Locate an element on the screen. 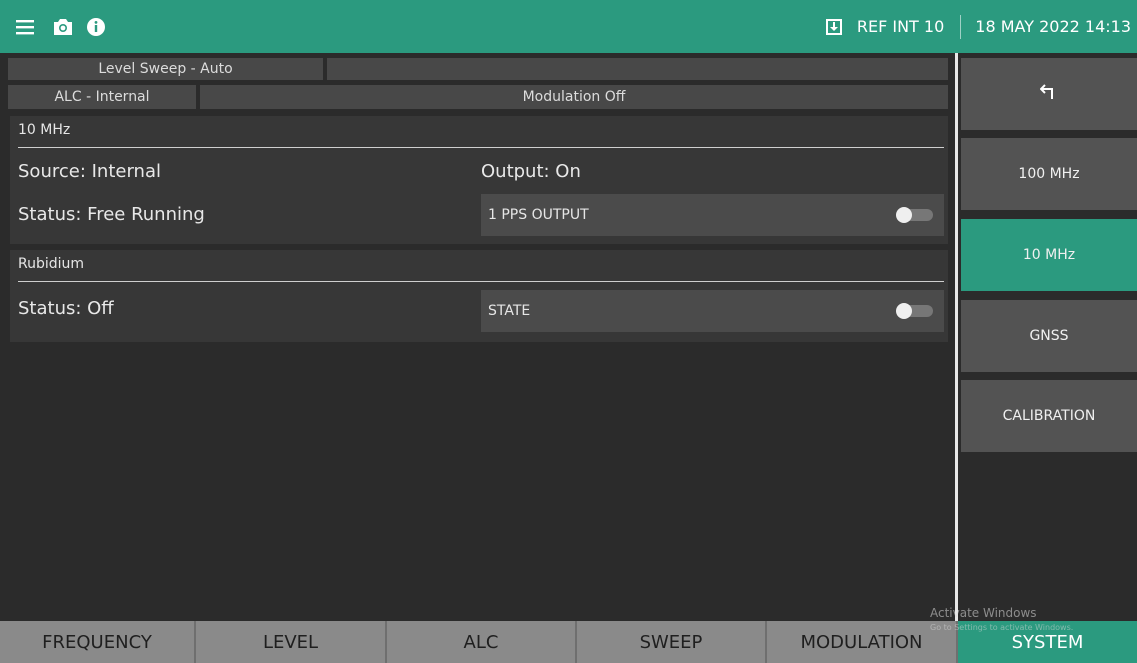 The image size is (1137, 663). panel-title: Rubidium is located at coordinates (51, 264).